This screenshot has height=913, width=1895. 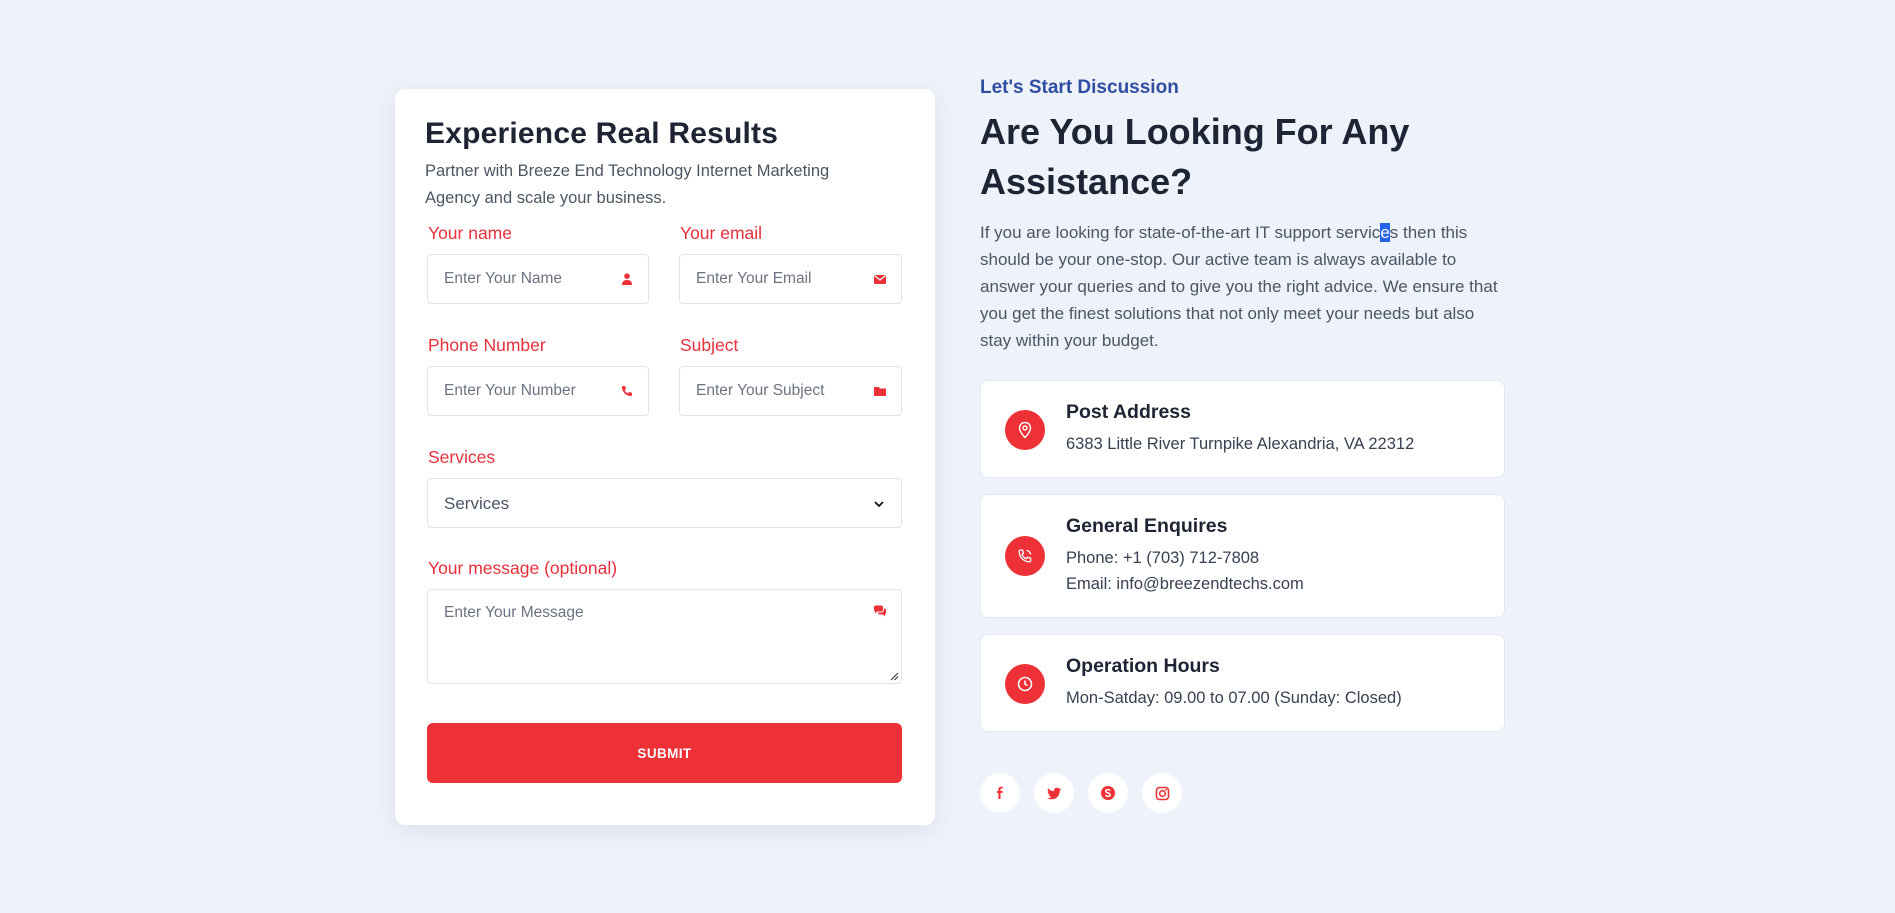 I want to click on section-headline: Are You Looking For Any Assistance?, so click(x=1195, y=156).